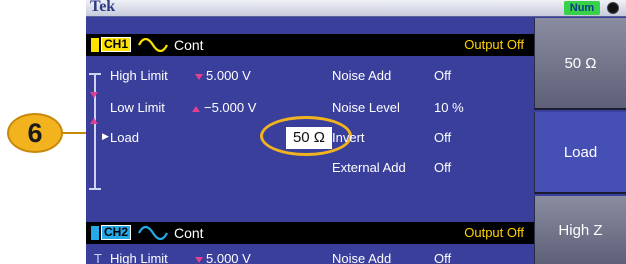  Describe the element at coordinates (449, 107) in the screenshot. I see `noise-level-value: 10 %` at that location.